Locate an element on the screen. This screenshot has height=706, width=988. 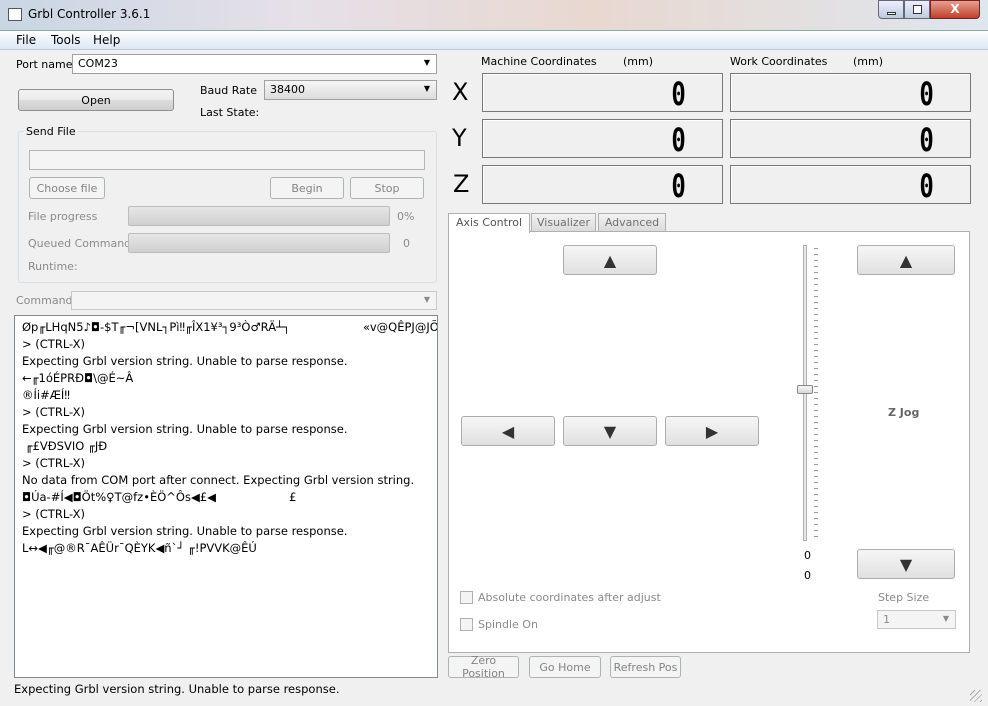
machine-z-display: 0 is located at coordinates (602, 185).